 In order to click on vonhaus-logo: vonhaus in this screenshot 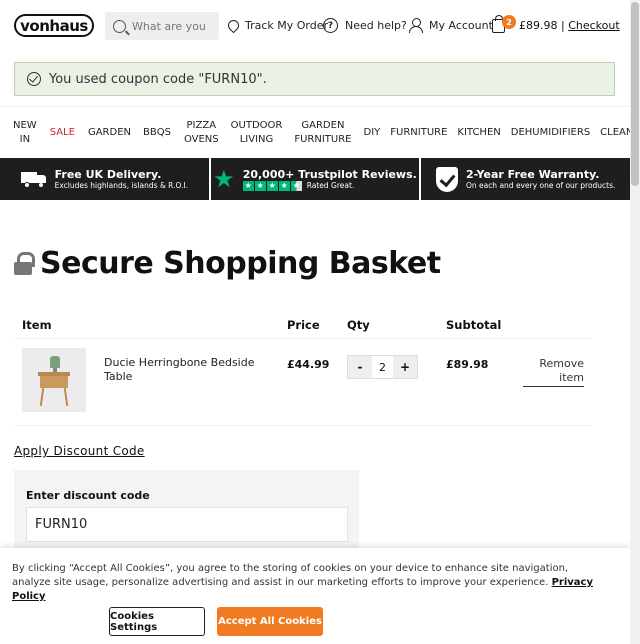, I will do `click(54, 25)`.